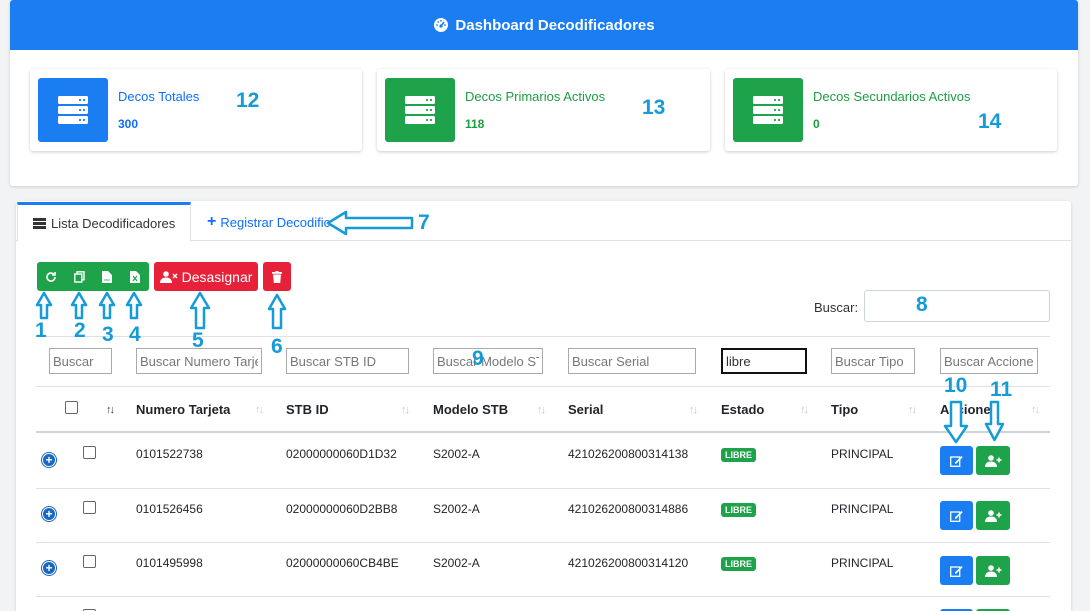 The width and height of the screenshot is (1090, 611). I want to click on copy-icon, so click(79, 276).